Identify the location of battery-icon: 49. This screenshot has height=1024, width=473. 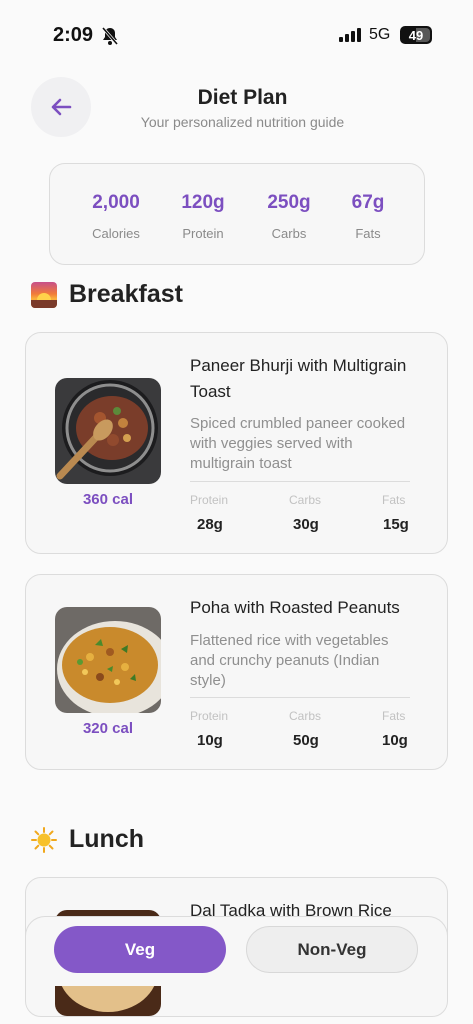
(416, 35).